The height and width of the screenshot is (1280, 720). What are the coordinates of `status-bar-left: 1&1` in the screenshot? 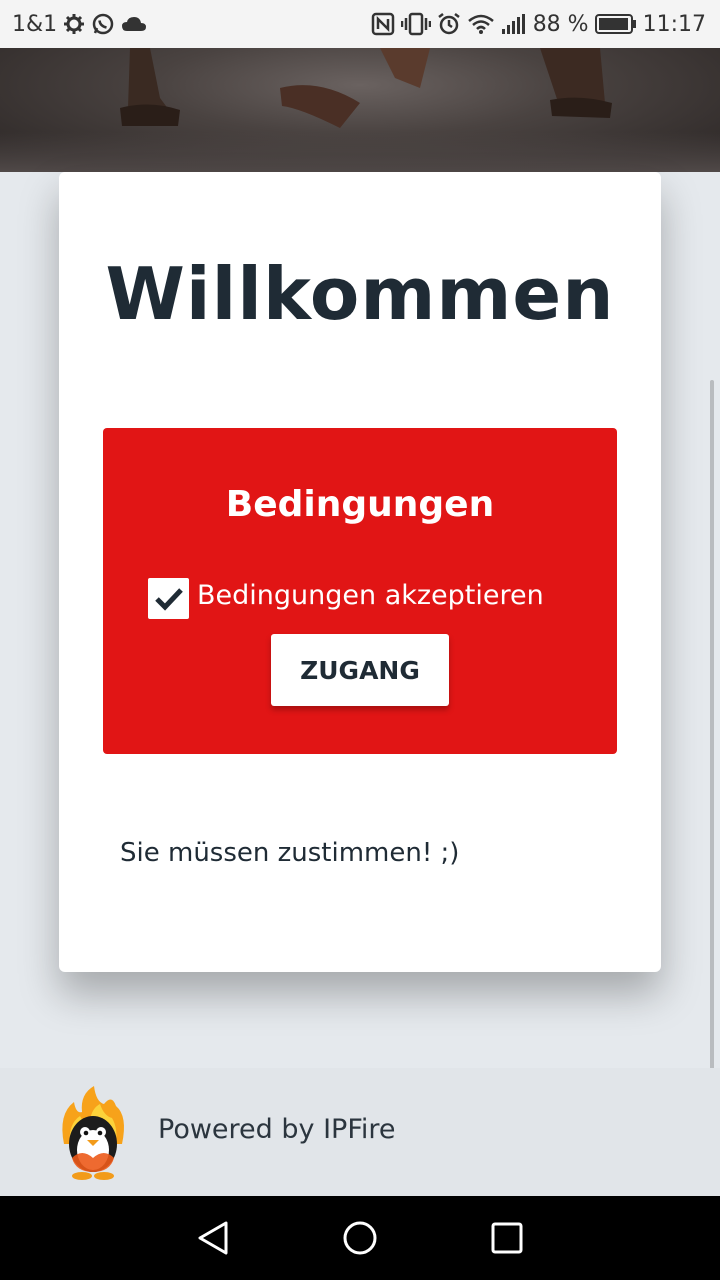 It's located at (79, 24).